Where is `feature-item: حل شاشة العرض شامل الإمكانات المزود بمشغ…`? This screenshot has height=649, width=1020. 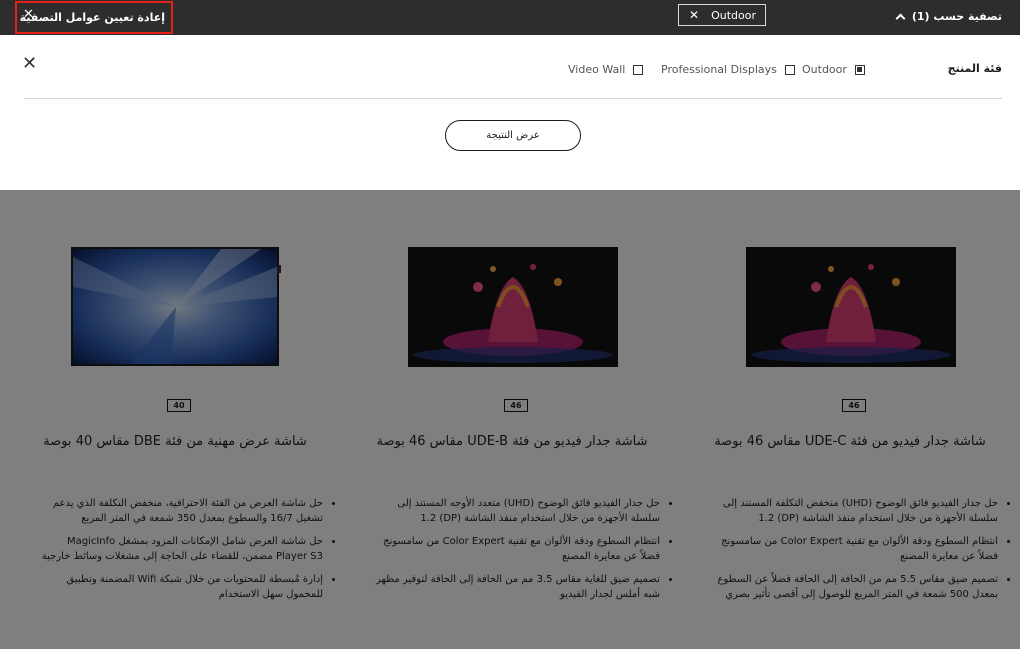 feature-item: حل شاشة العرض شامل الإمكانات المزود بمشغ… is located at coordinates (185, 549).